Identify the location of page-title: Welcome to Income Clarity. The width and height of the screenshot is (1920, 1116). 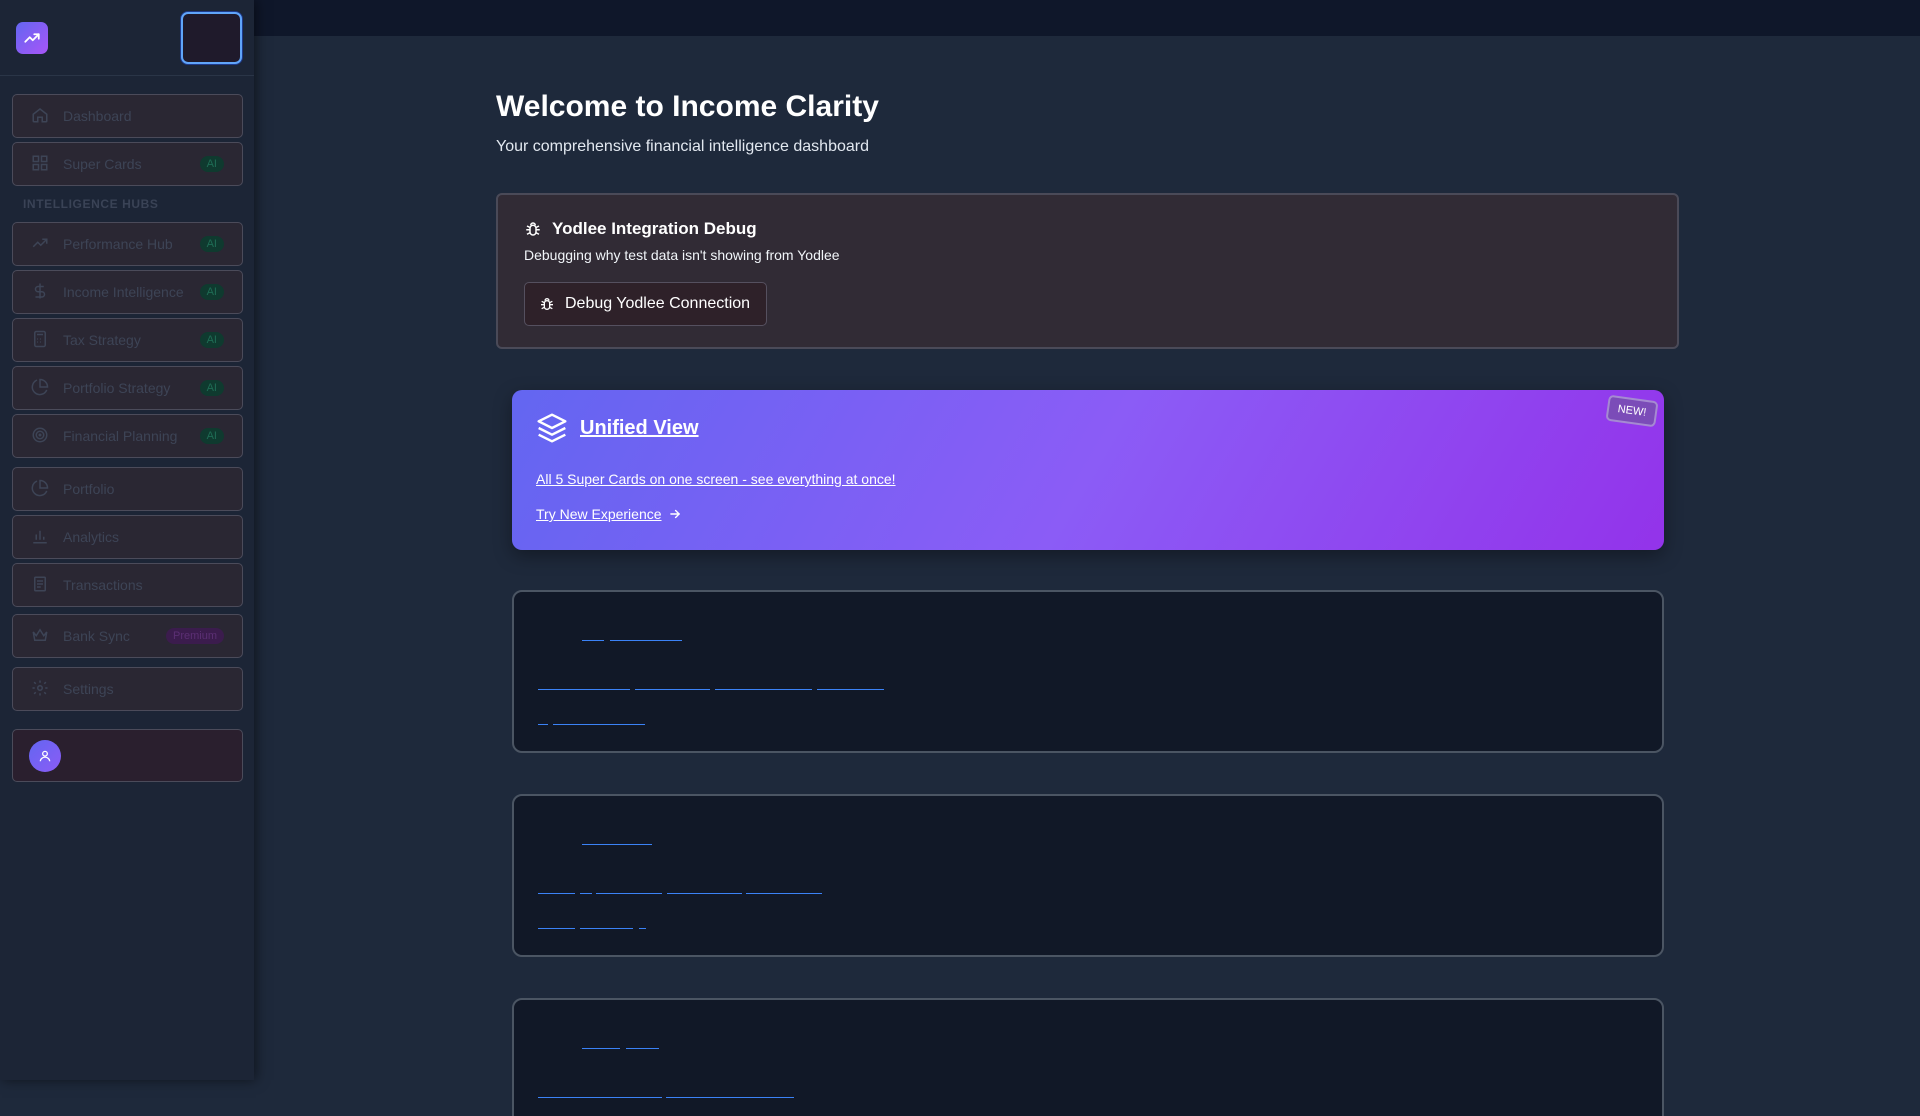
(687, 106).